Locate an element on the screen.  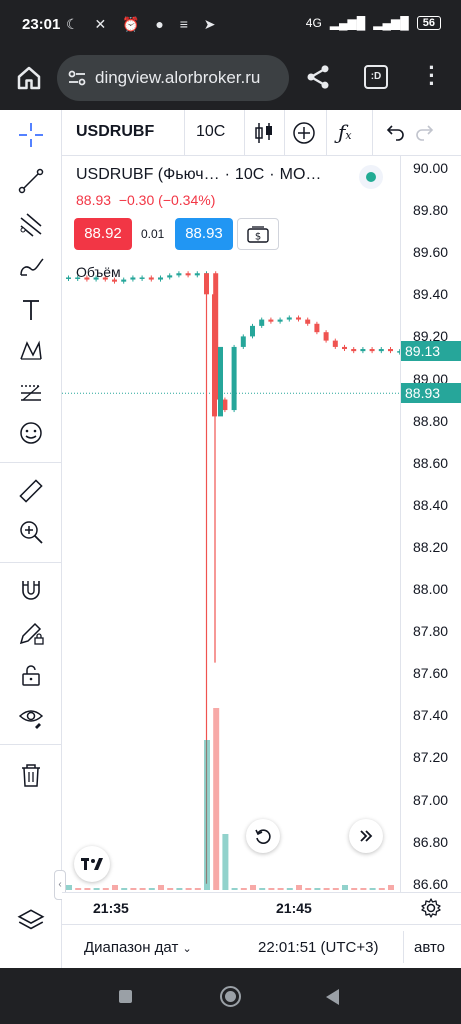
redo-button is located at coordinates (426, 133).